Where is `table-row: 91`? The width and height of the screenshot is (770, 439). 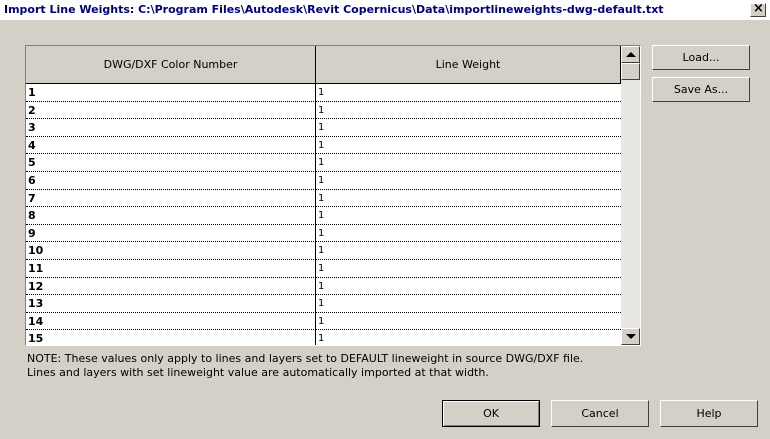 table-row: 91 is located at coordinates (323, 233).